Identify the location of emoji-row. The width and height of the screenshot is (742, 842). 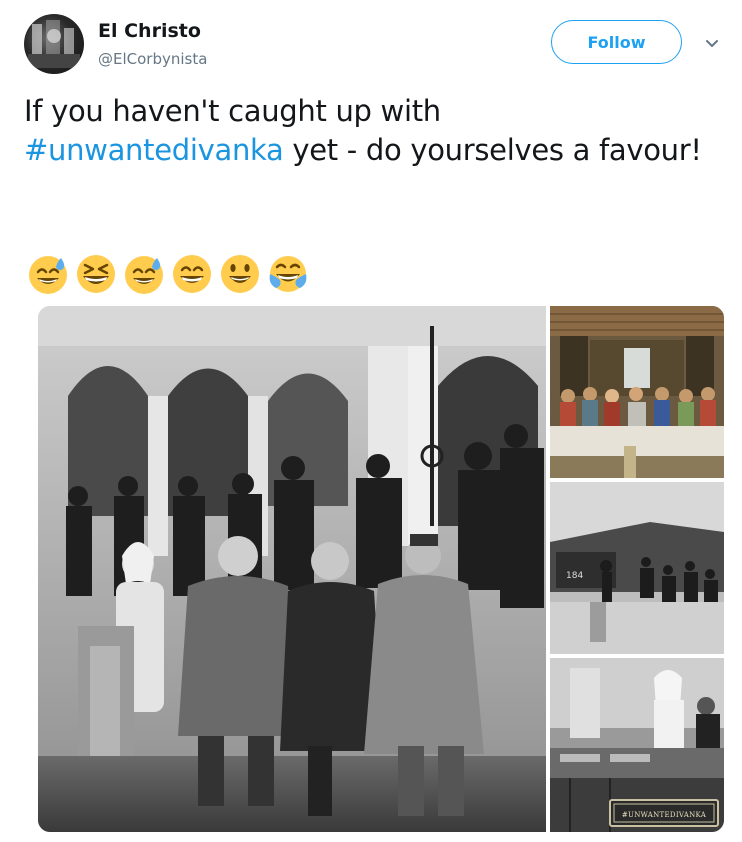
(168, 274).